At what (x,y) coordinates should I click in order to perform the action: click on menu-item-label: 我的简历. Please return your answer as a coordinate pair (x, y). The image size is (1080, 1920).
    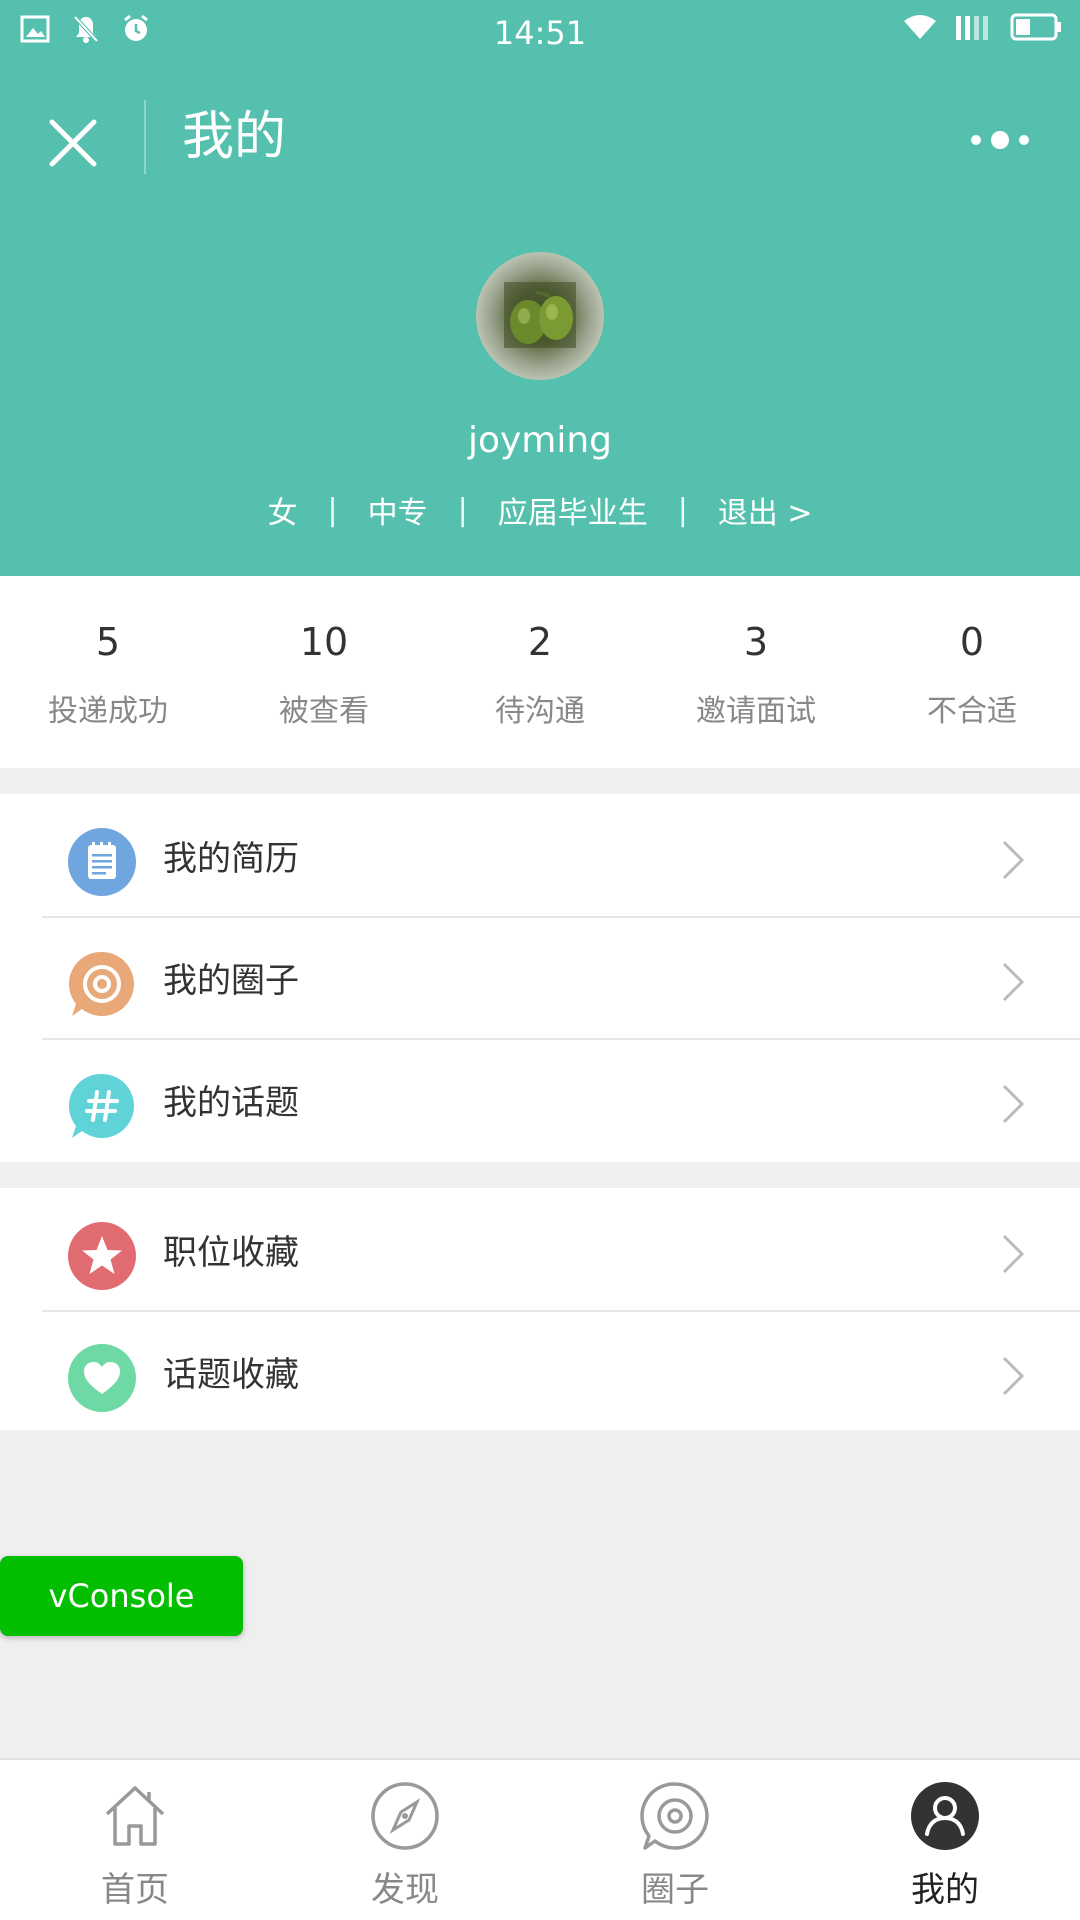
    Looking at the image, I should click on (231, 858).